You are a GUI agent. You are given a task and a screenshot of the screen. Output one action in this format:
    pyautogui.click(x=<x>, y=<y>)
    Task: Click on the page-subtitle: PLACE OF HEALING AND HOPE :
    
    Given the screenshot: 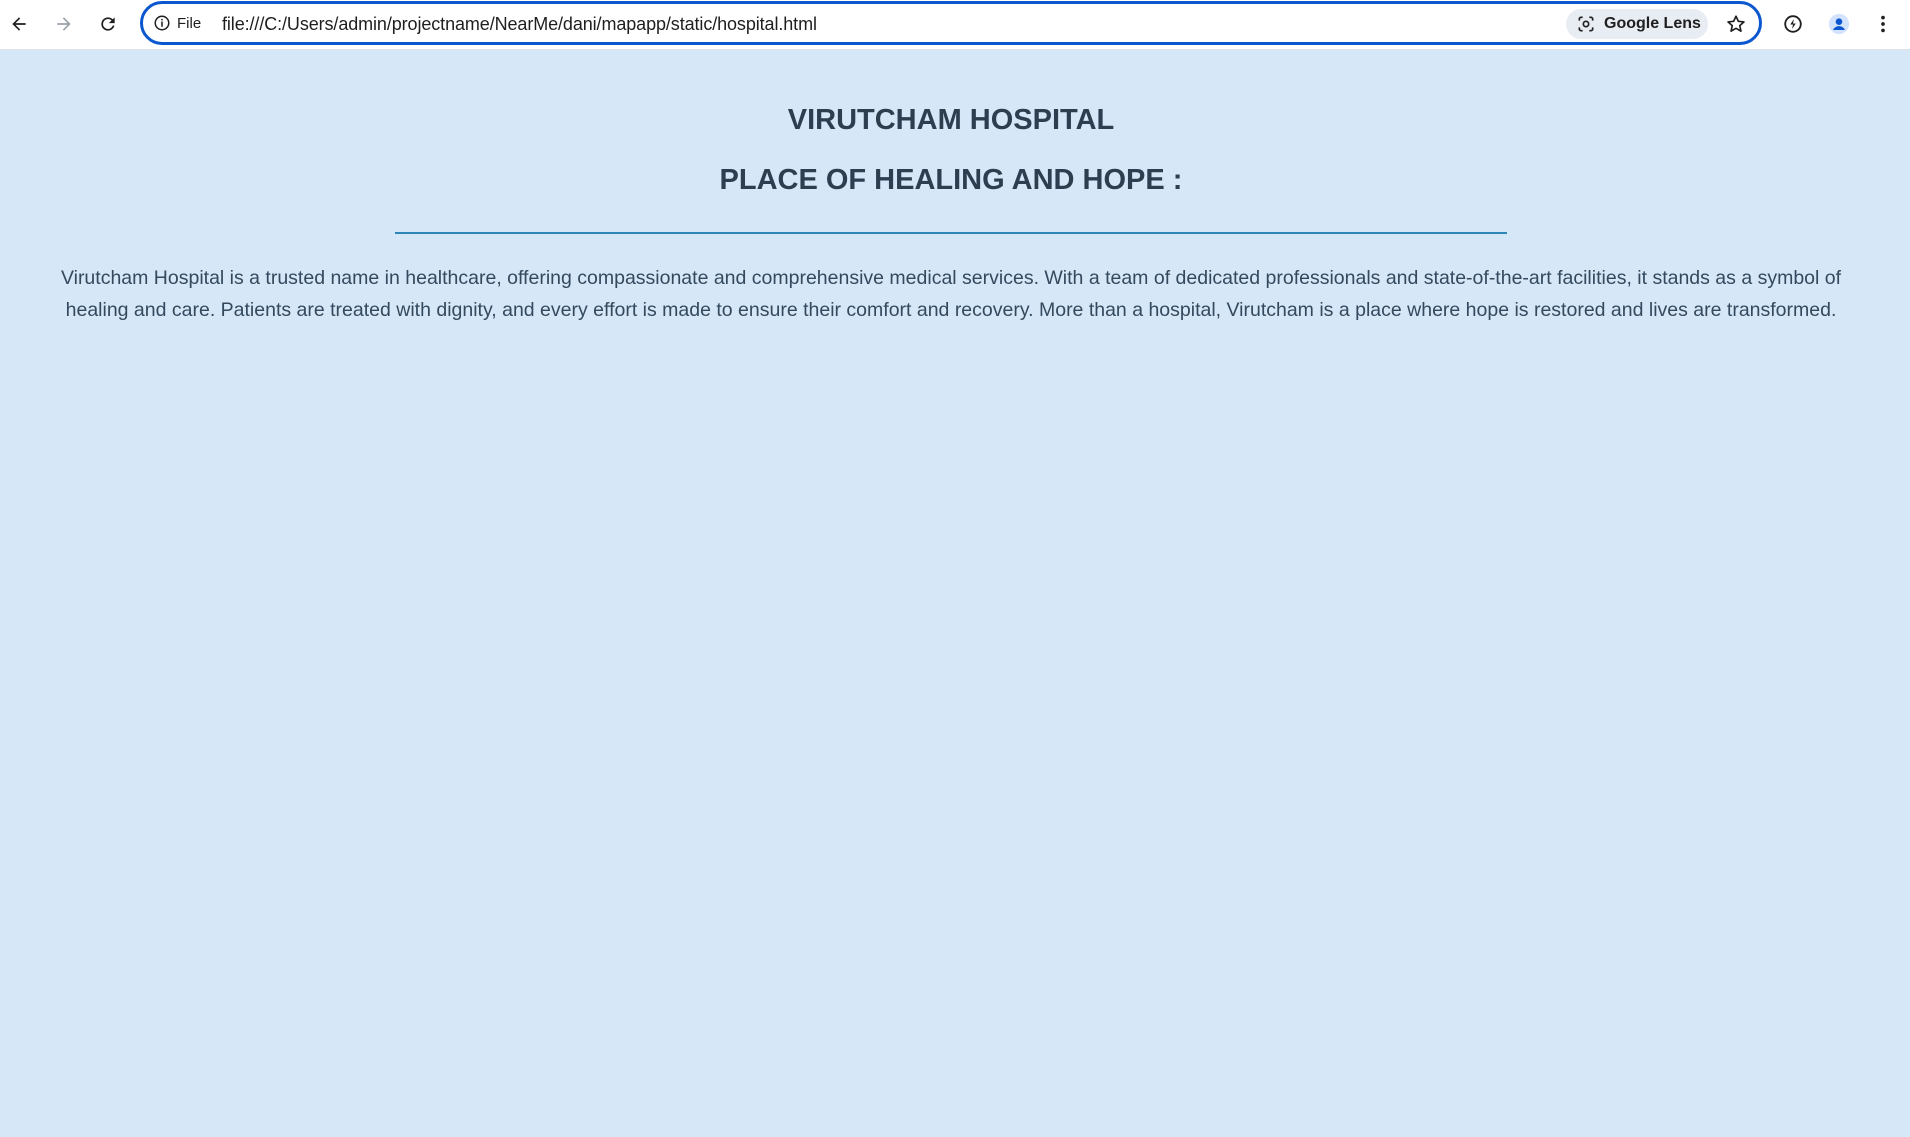 What is the action you would take?
    pyautogui.click(x=951, y=180)
    